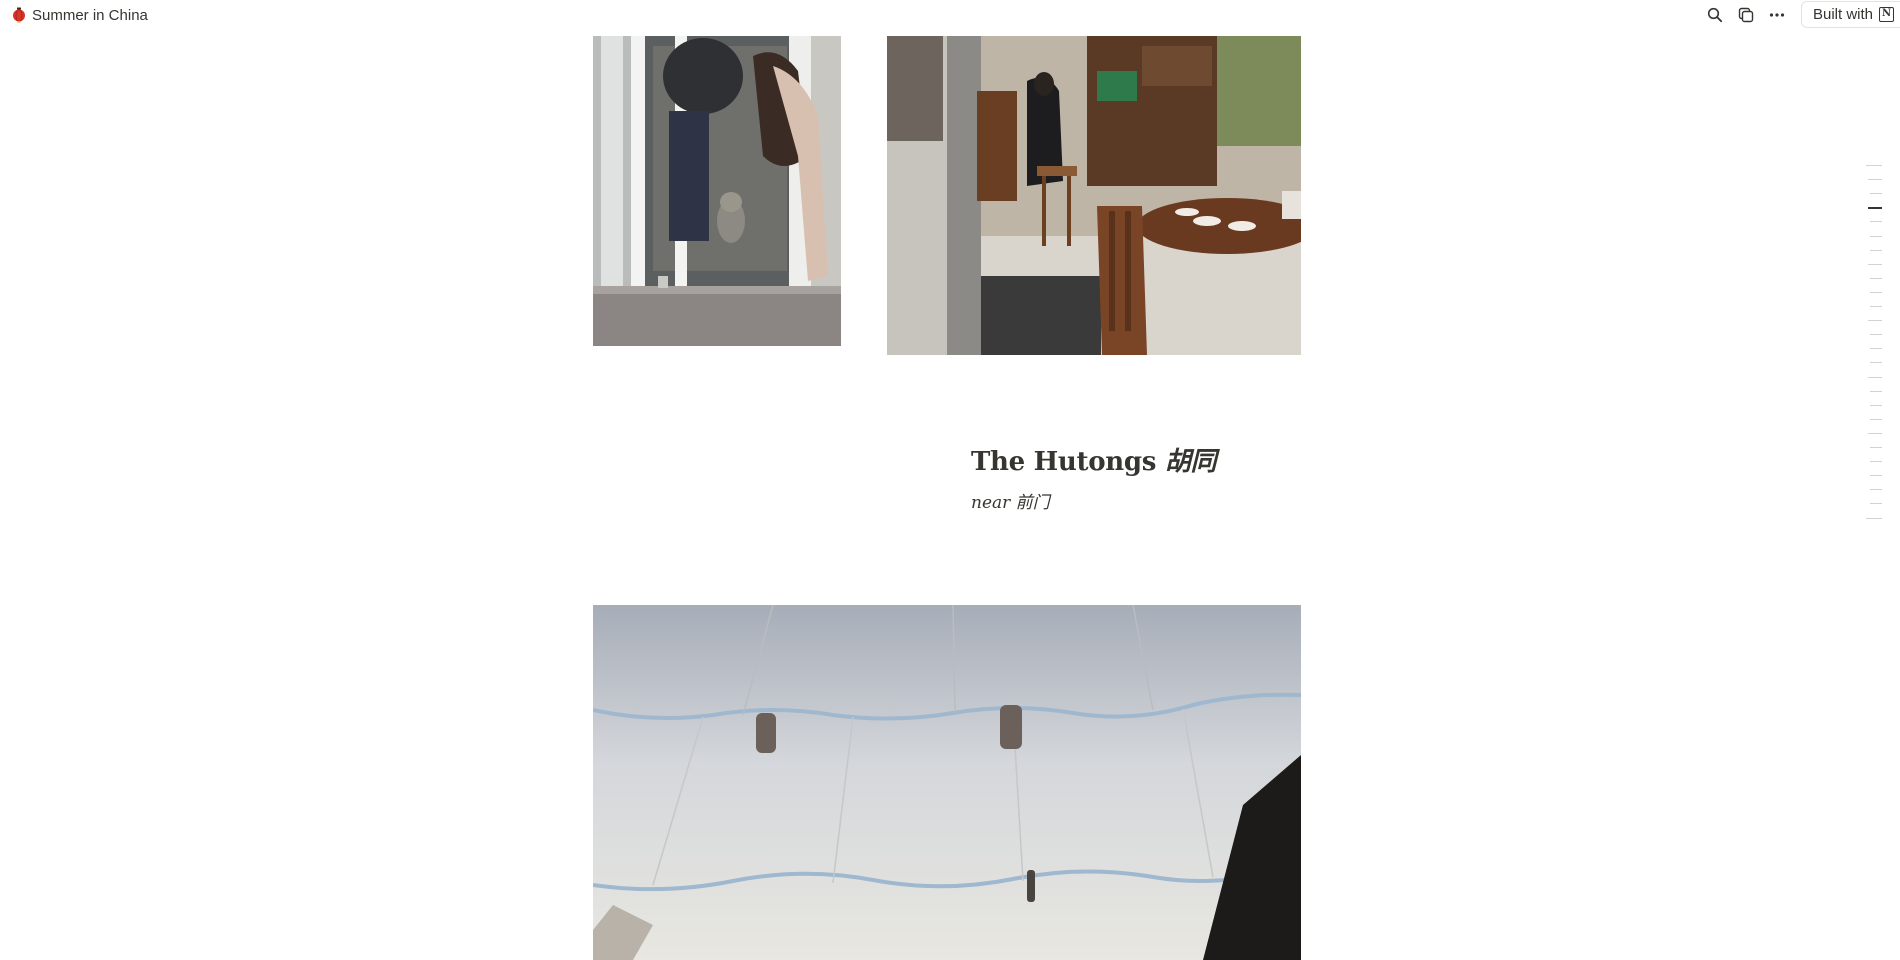 The width and height of the screenshot is (1900, 960). I want to click on built-with-notion-button: Built with N, so click(1850, 14).